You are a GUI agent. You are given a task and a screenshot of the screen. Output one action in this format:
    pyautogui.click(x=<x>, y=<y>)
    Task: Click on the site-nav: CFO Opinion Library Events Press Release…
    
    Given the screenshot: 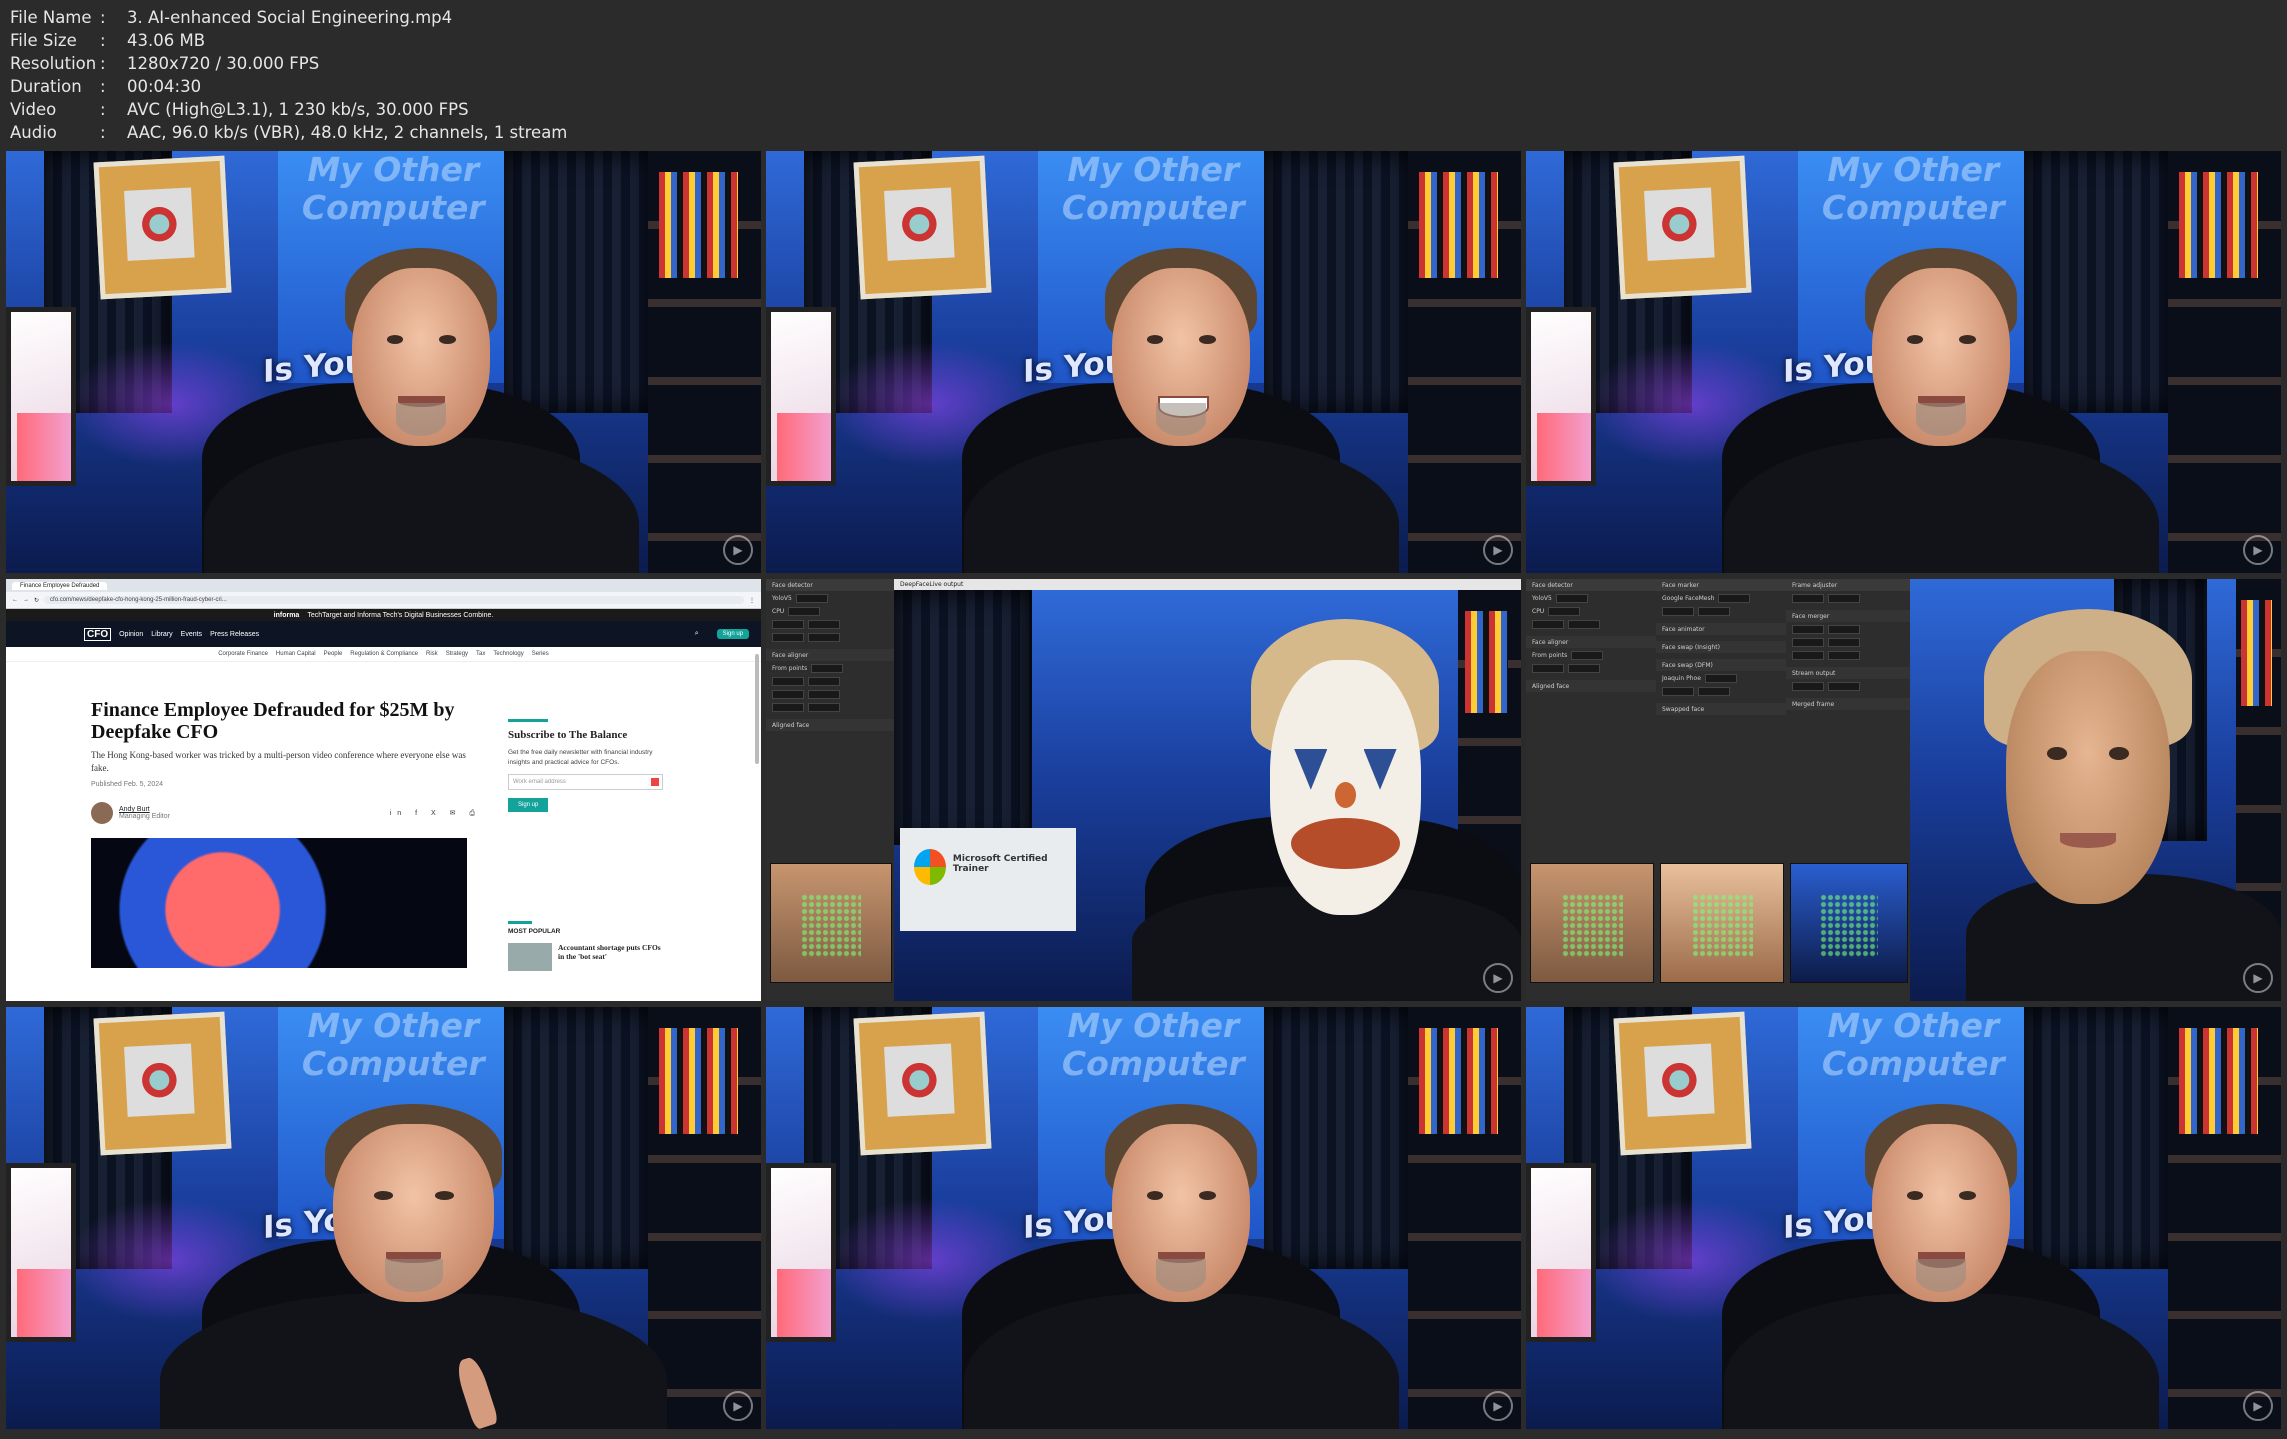 What is the action you would take?
    pyautogui.click(x=383, y=634)
    